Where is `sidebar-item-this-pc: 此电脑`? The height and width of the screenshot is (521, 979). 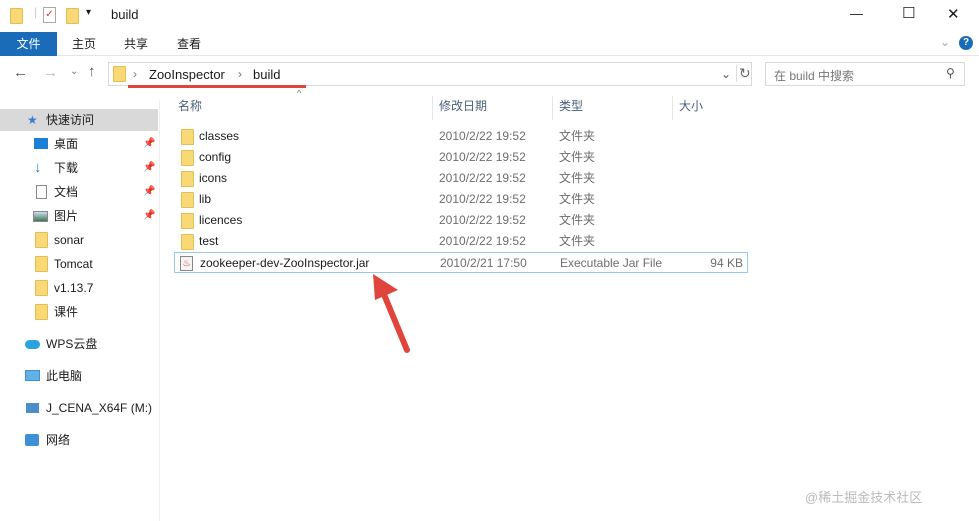
sidebar-item-this-pc: 此电脑 is located at coordinates (79, 376).